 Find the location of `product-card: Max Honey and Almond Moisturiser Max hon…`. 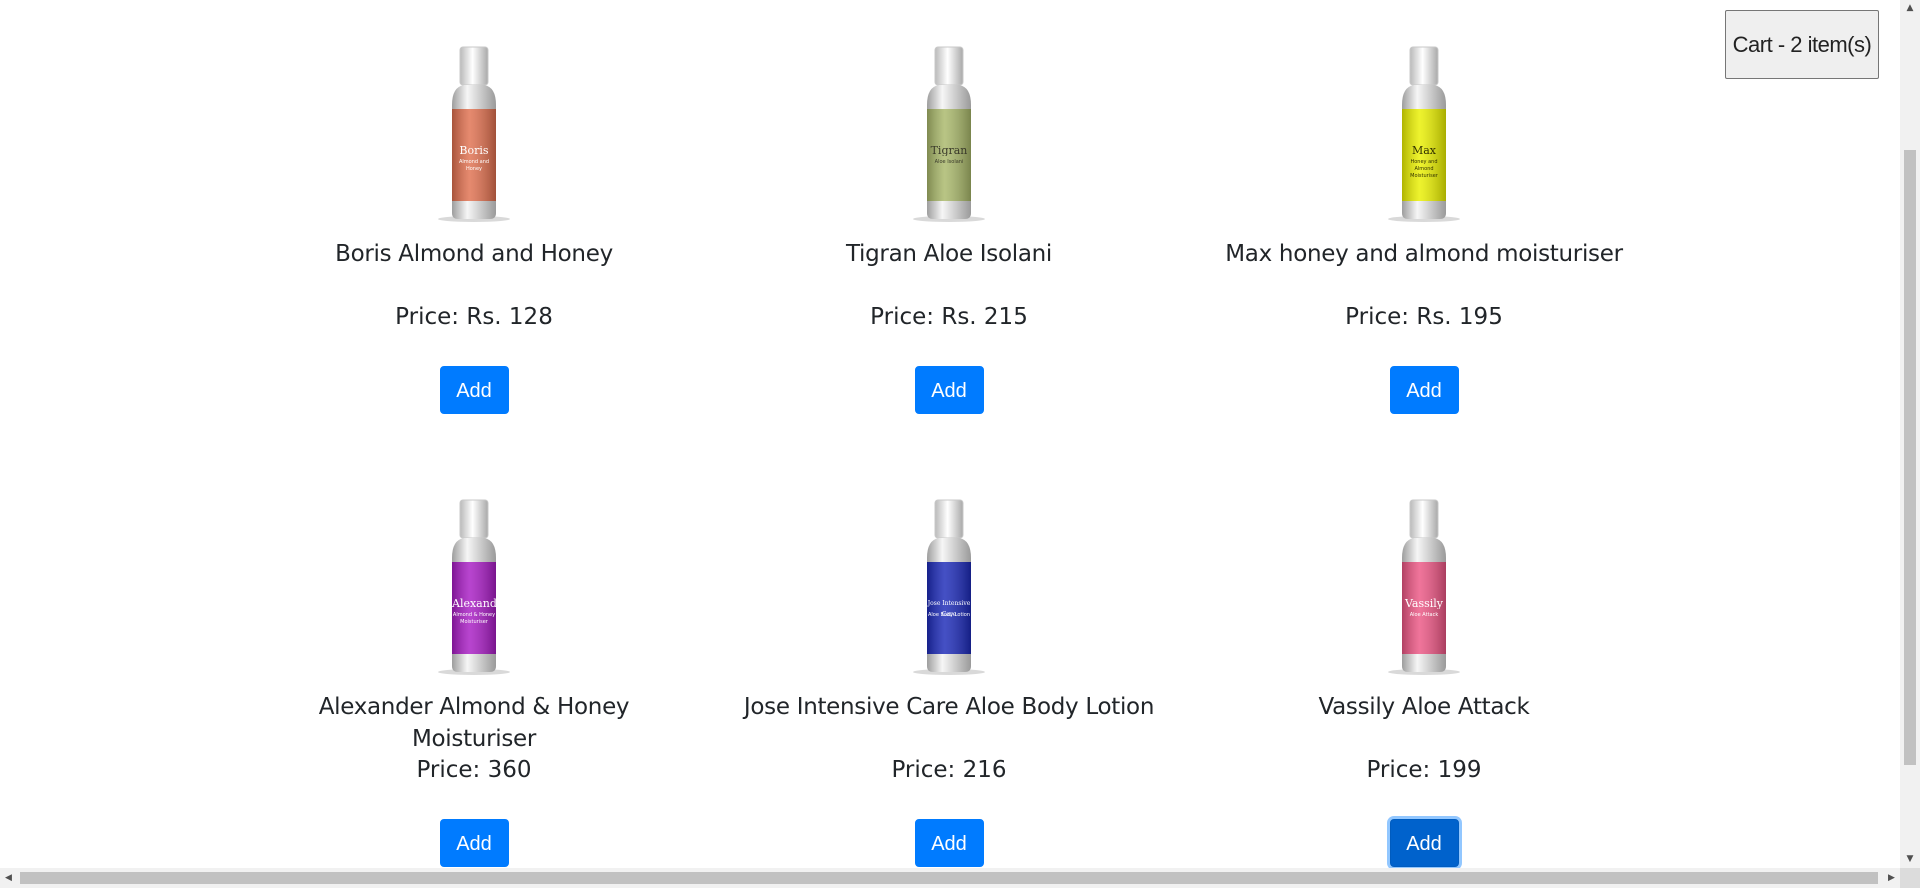

product-card: Max Honey and Almond Moisturiser Max hon… is located at coordinates (1424, 229).